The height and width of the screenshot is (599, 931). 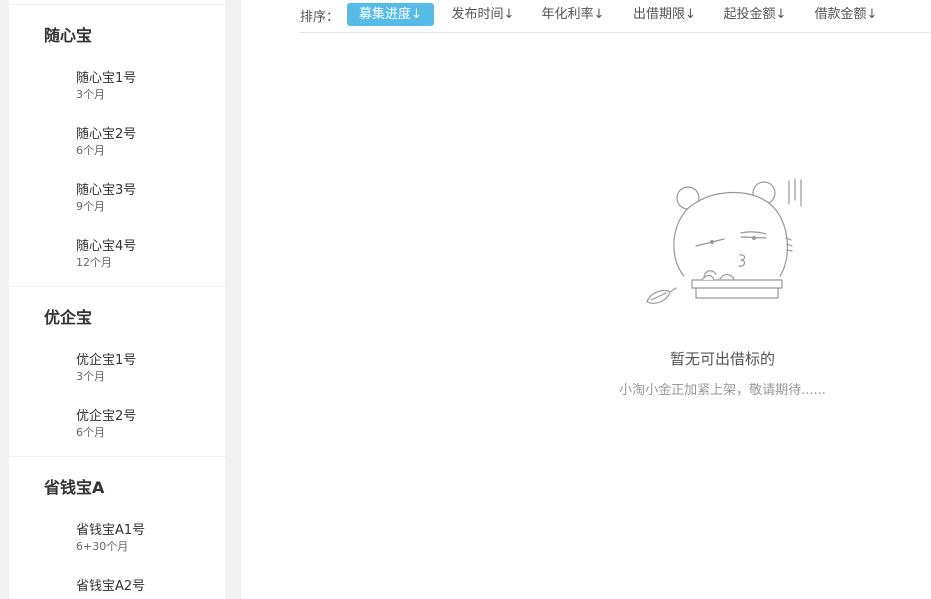 I want to click on item-period: 12个月, so click(x=94, y=262).